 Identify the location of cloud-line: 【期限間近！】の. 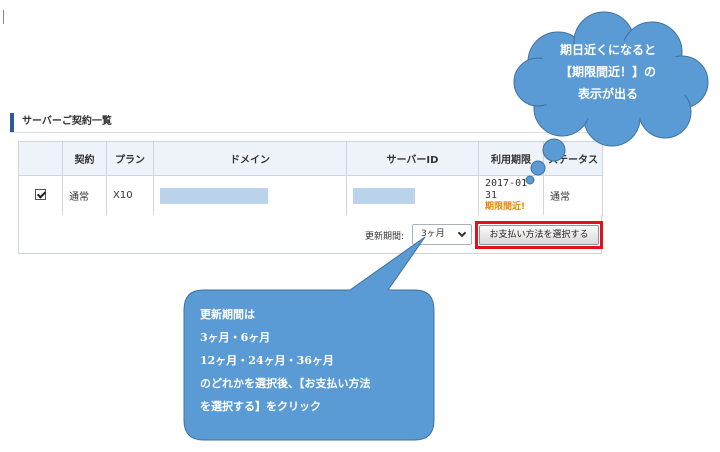
(607, 72).